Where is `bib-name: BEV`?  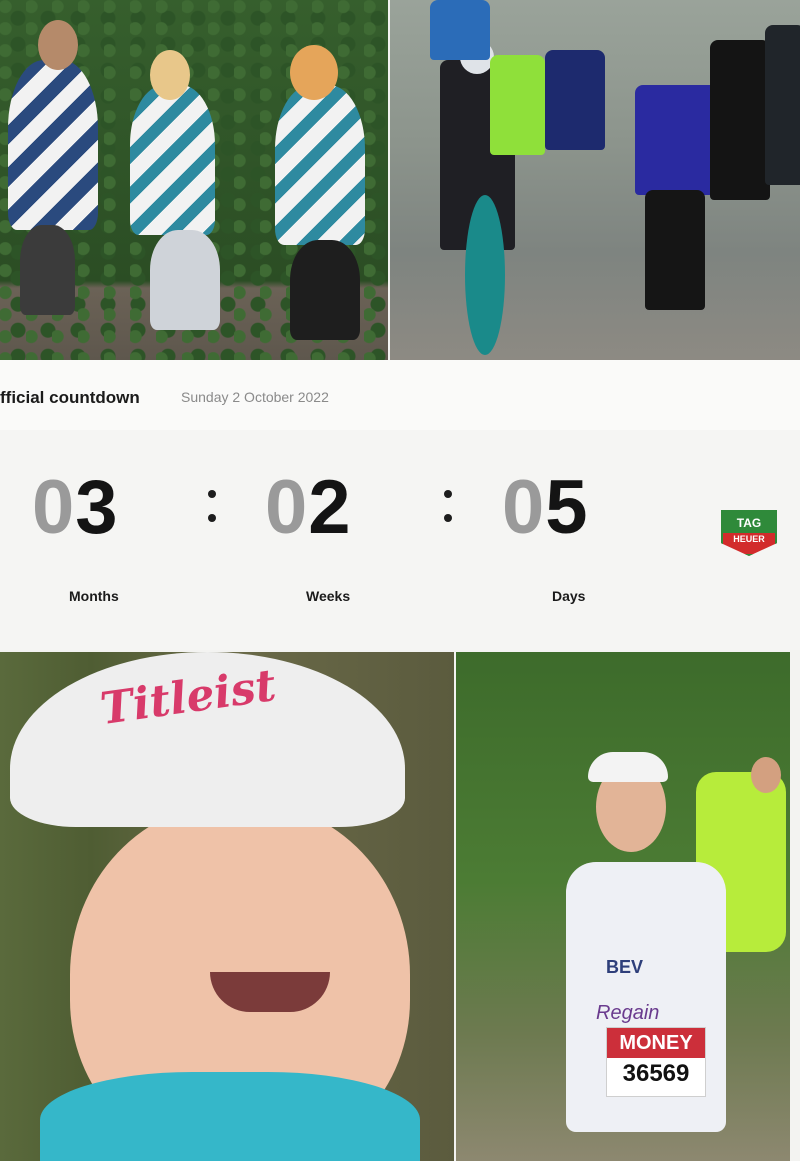 bib-name: BEV is located at coordinates (625, 967).